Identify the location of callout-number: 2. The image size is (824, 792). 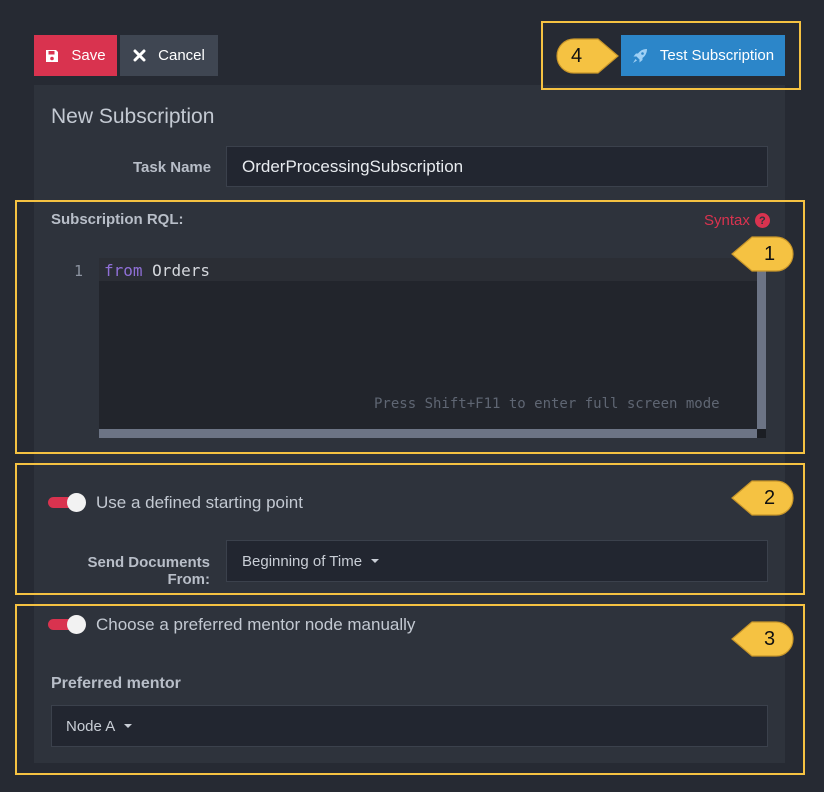
(770, 498).